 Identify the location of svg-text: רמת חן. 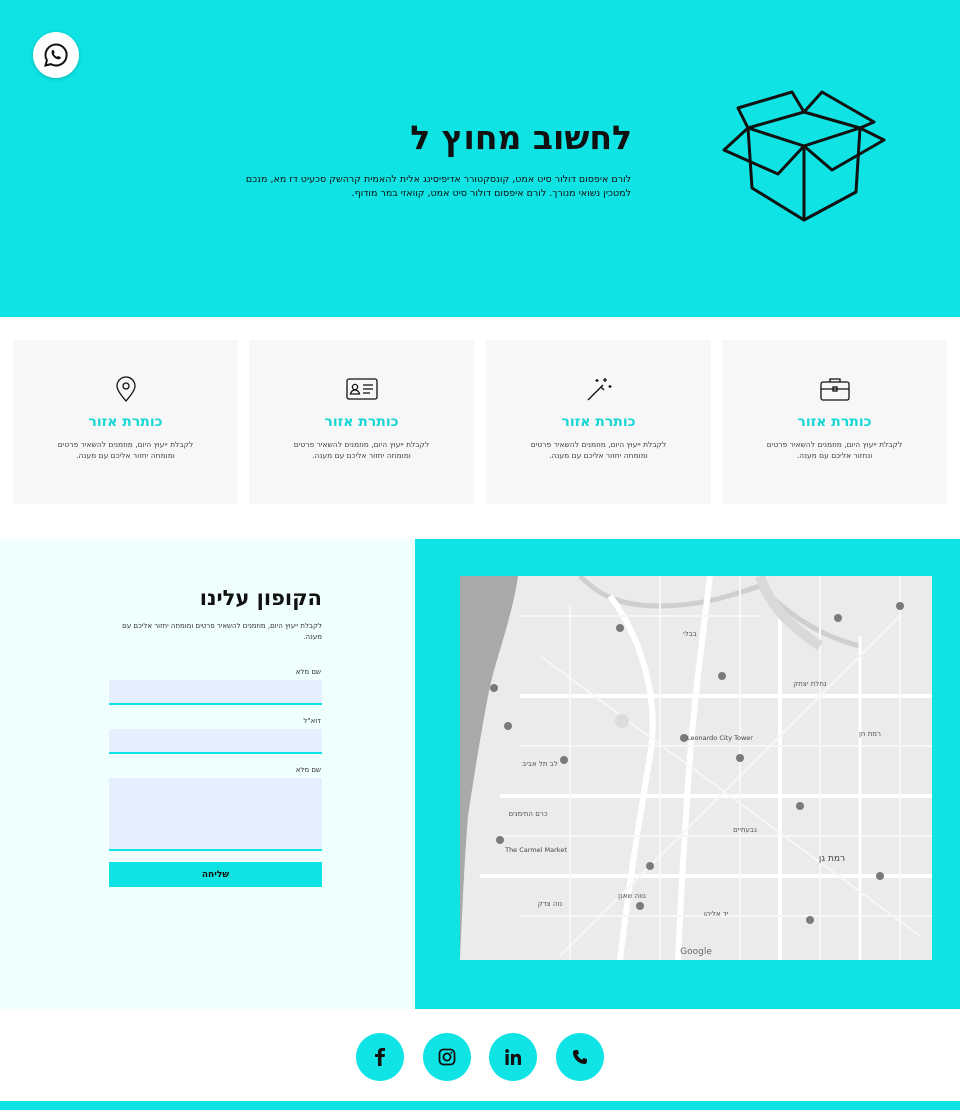
(870, 734).